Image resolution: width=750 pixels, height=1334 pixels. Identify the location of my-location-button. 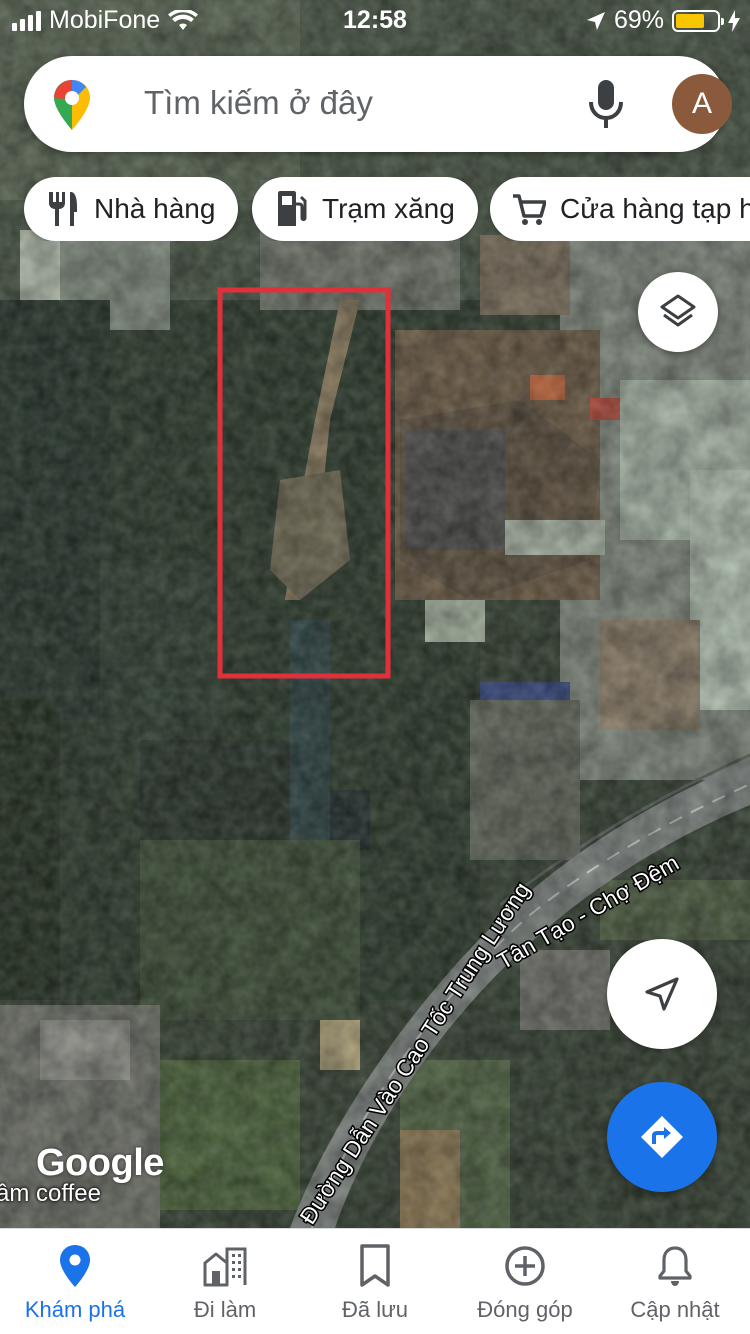
(662, 994).